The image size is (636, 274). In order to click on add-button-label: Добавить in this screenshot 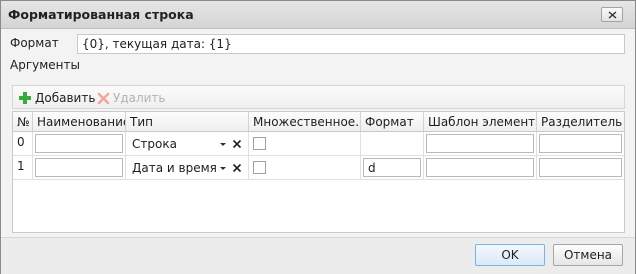, I will do `click(65, 98)`.